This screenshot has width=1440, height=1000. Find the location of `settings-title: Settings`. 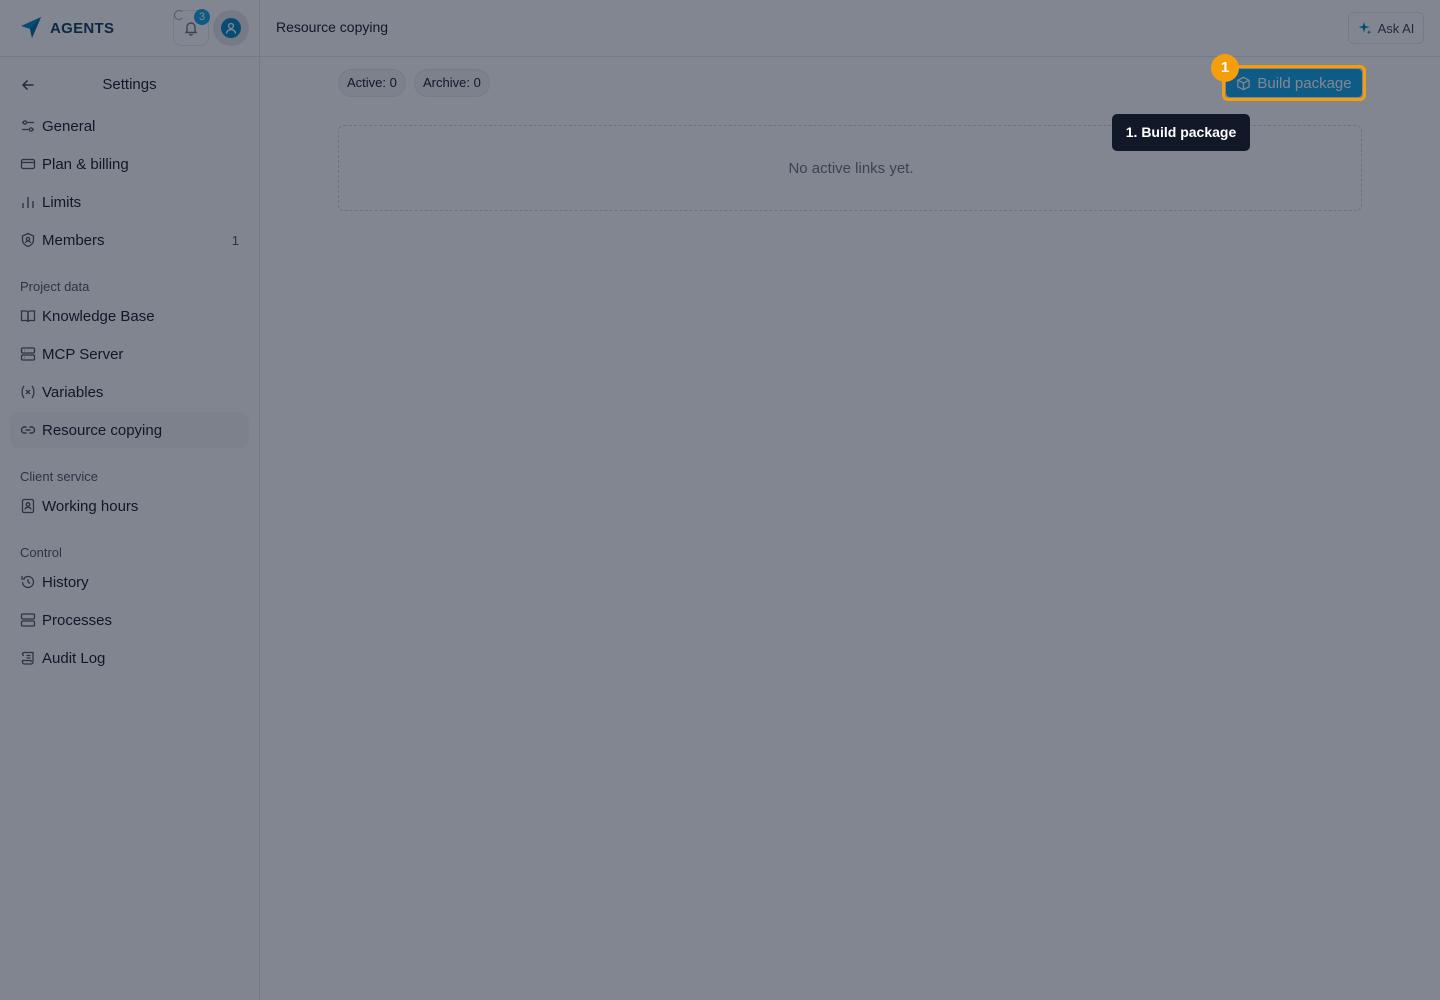

settings-title: Settings is located at coordinates (129, 84).